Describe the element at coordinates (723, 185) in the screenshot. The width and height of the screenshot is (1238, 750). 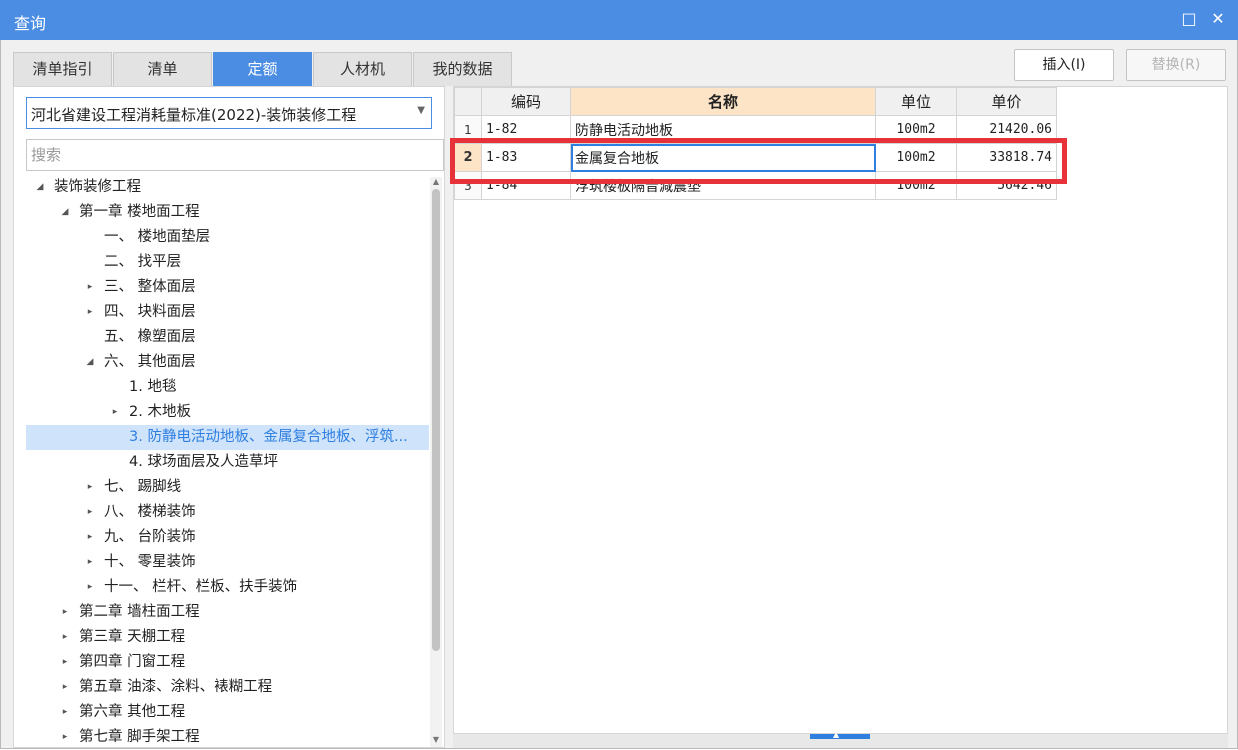
I see `cell-name: 浮筑楼板隔音減震垫` at that location.